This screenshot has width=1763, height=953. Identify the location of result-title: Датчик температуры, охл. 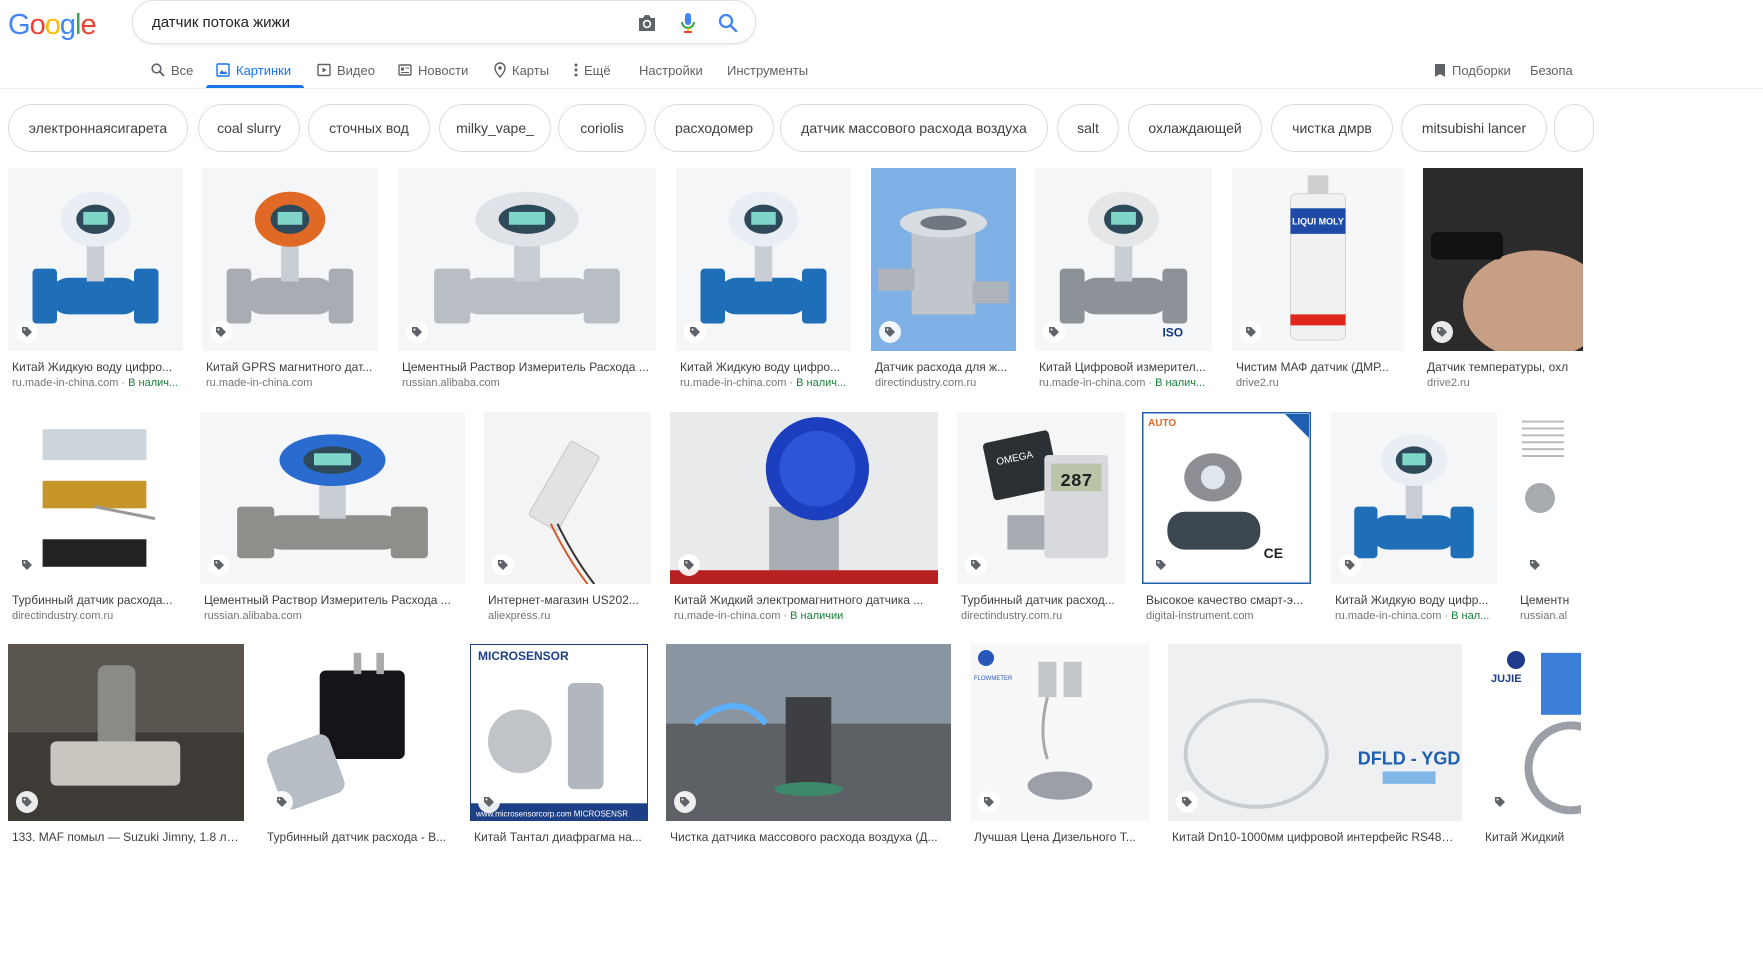
(1503, 367).